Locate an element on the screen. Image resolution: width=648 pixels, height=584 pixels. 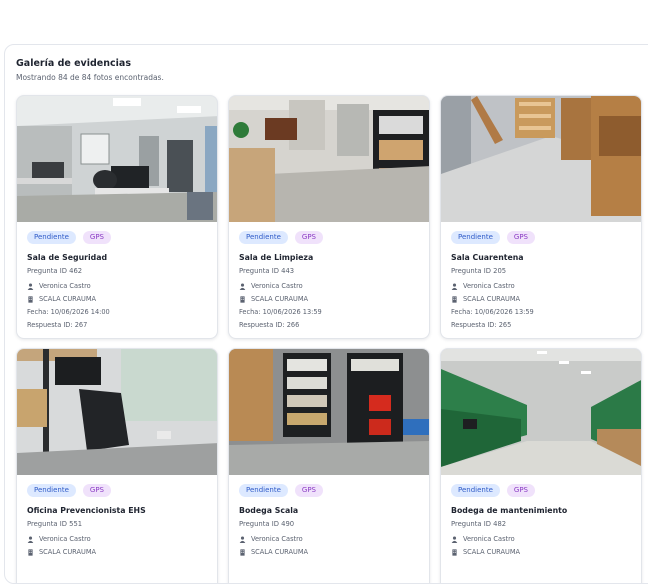
card-title: Sala de Seguridad is located at coordinates (67, 257).